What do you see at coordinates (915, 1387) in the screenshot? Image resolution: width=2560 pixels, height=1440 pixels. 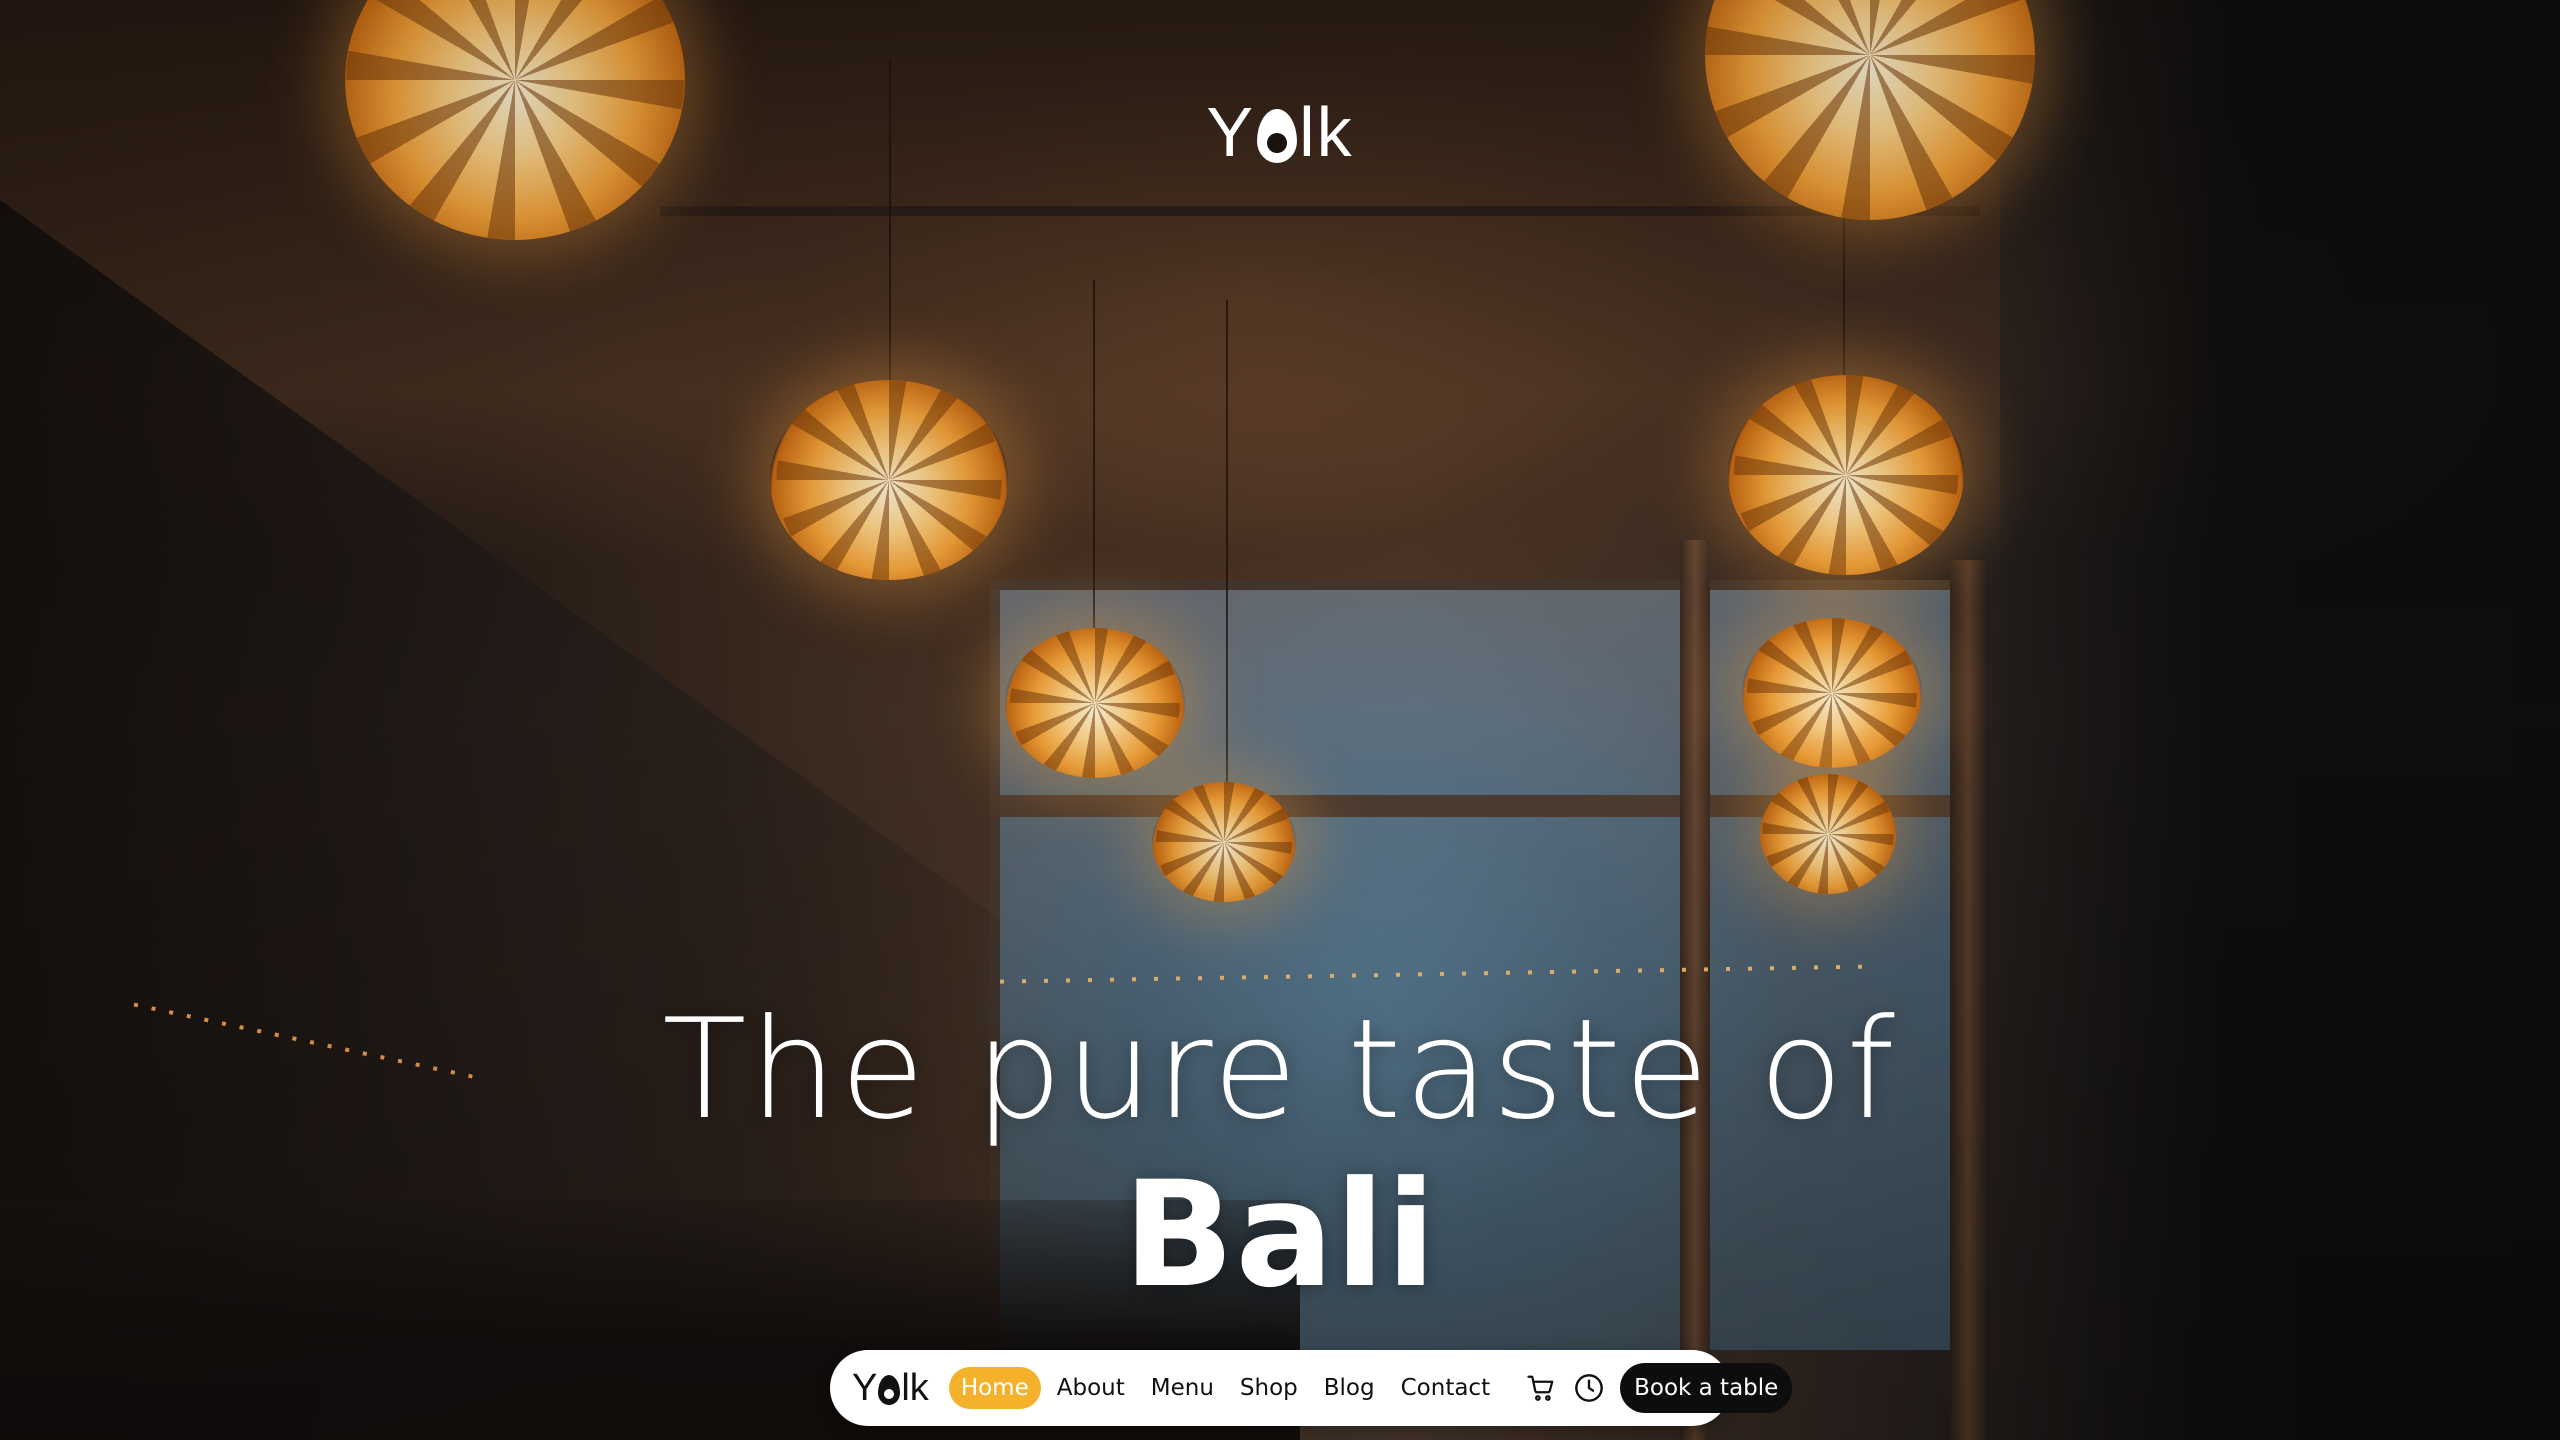 I see `nav-logo-suffix: lk` at bounding box center [915, 1387].